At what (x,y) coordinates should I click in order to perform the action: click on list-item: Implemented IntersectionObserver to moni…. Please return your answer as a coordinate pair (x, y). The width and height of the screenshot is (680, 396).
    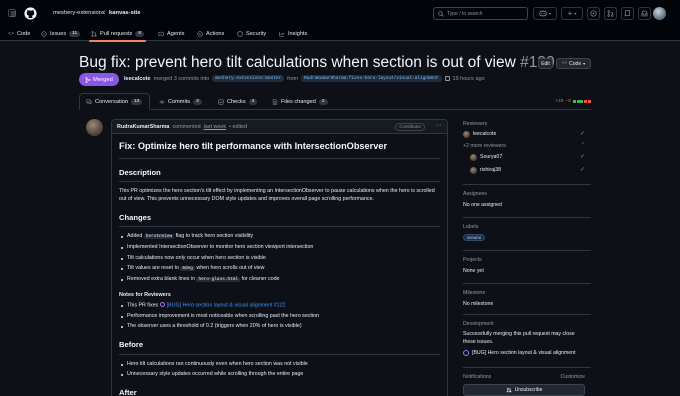
    Looking at the image, I should click on (280, 247).